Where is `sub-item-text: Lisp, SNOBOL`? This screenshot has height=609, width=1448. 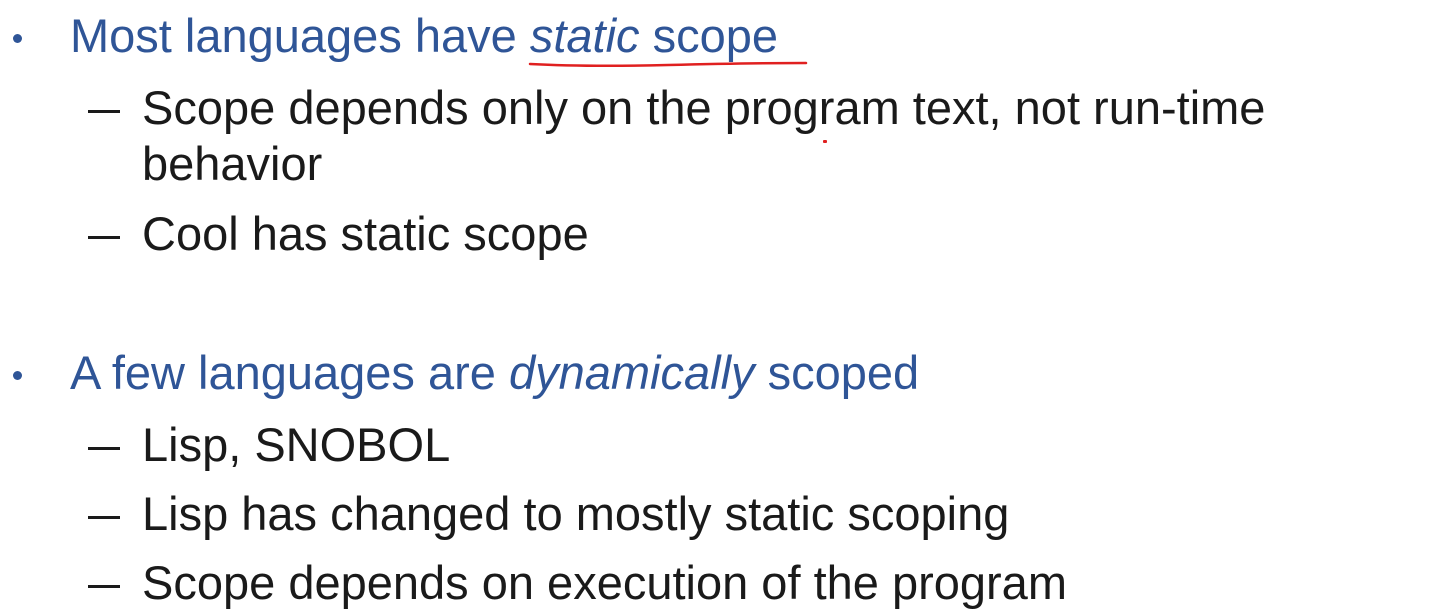 sub-item-text: Lisp, SNOBOL is located at coordinates (296, 444).